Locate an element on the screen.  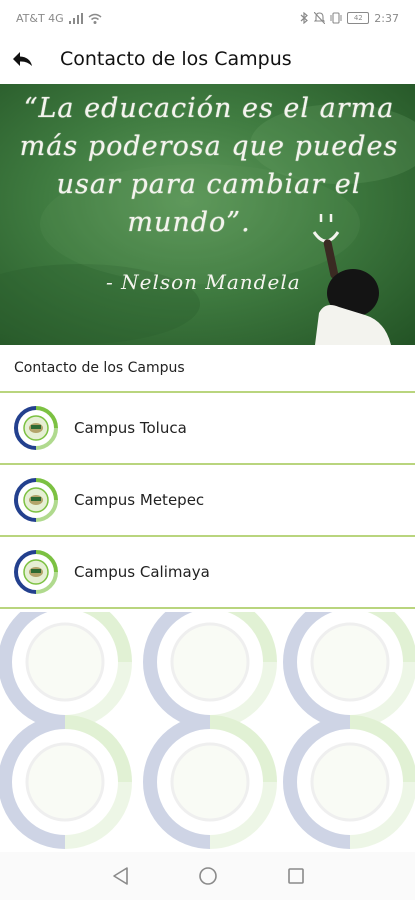
list-item-campus-toluca: Campus Toluca is located at coordinates (207, 429).